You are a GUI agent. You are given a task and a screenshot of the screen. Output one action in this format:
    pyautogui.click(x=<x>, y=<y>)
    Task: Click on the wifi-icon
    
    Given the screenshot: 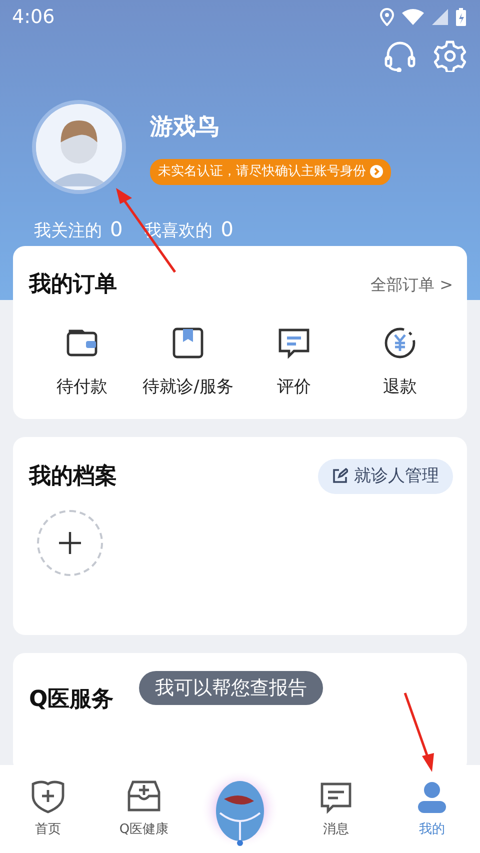 What is the action you would take?
    pyautogui.click(x=413, y=17)
    